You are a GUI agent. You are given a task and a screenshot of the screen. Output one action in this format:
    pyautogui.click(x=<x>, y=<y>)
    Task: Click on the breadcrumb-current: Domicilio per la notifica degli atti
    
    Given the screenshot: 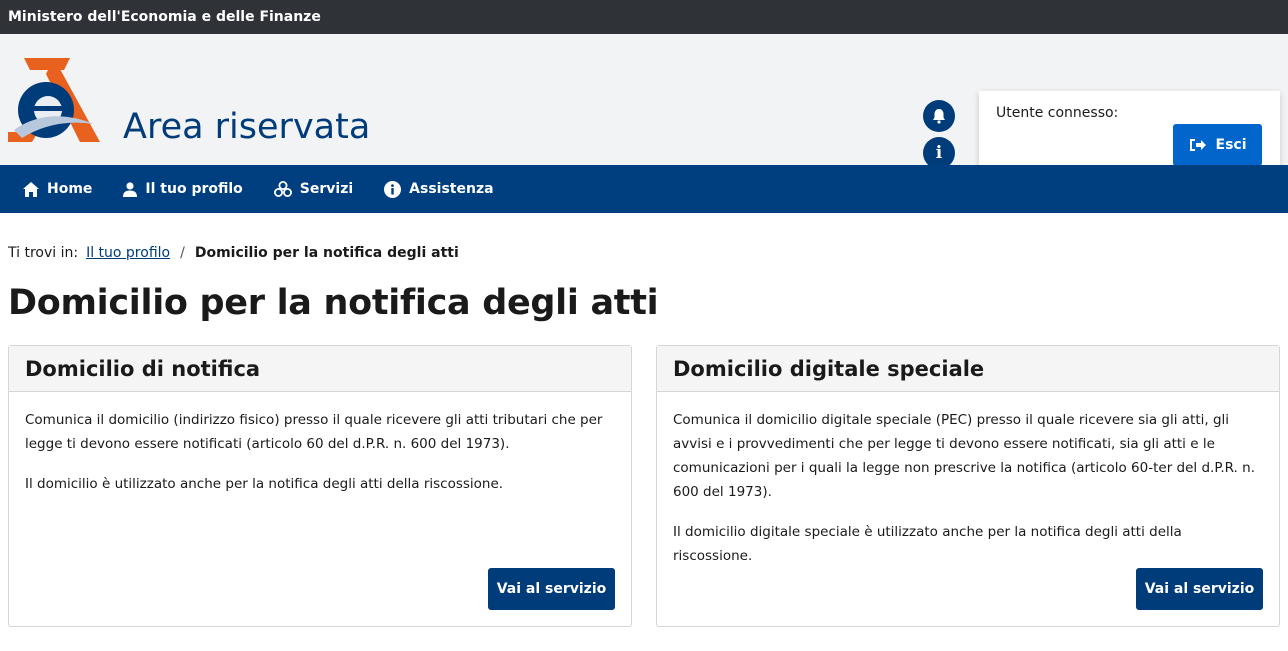 What is the action you would take?
    pyautogui.click(x=326, y=253)
    